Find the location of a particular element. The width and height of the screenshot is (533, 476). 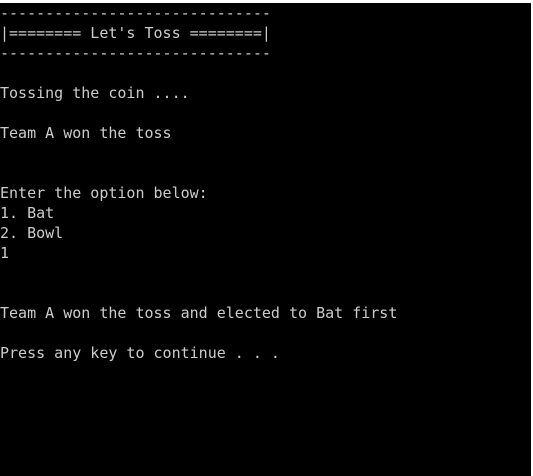

option-bowl: 2. Bowl is located at coordinates (32, 233).